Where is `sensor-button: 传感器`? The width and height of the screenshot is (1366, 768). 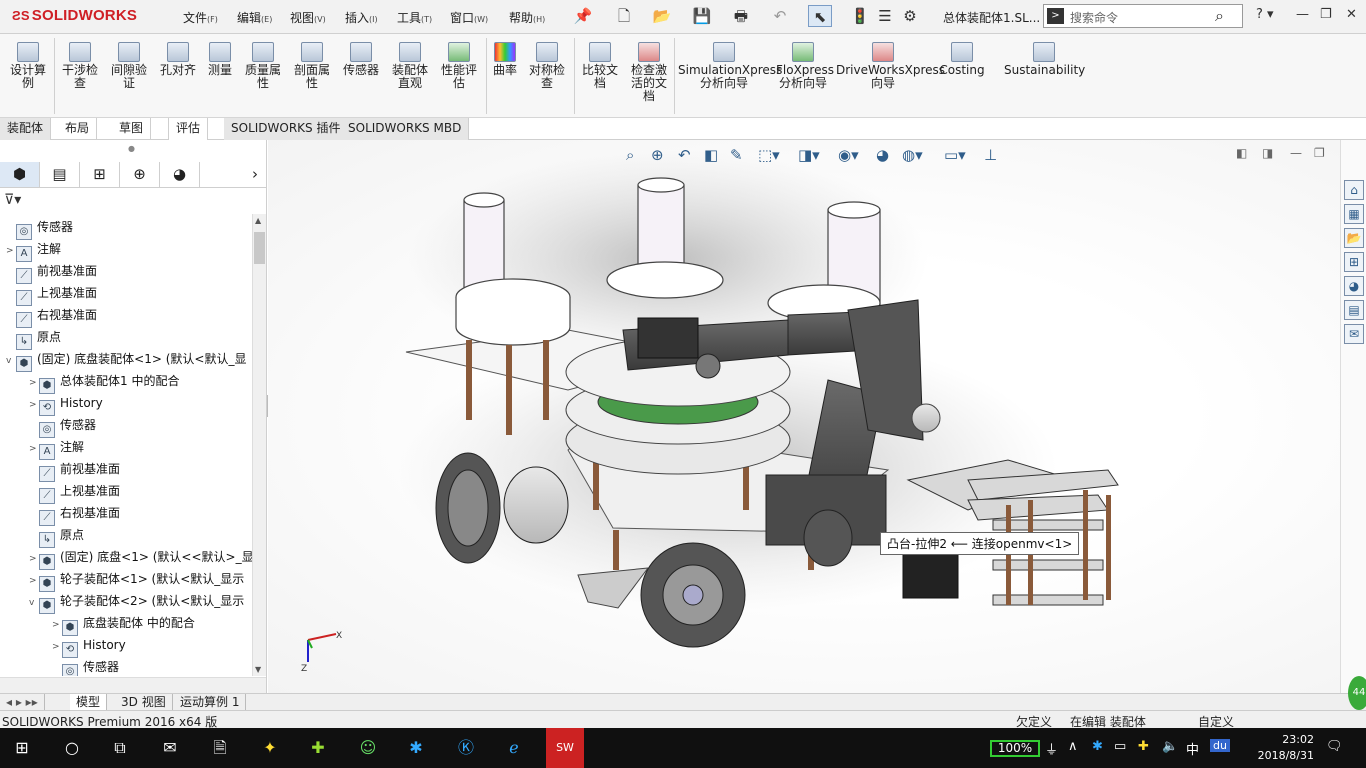 sensor-button: 传感器 is located at coordinates (361, 59).